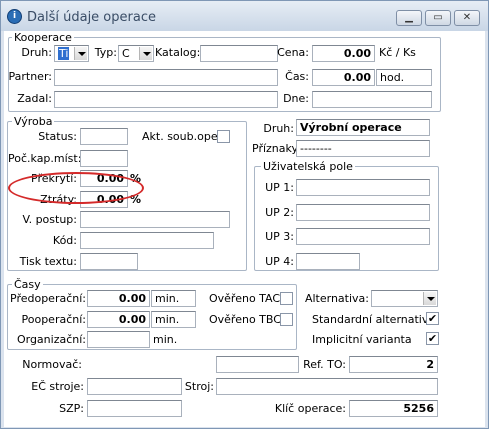 This screenshot has width=489, height=429. I want to click on pooperacni-unit: min., so click(173, 319).